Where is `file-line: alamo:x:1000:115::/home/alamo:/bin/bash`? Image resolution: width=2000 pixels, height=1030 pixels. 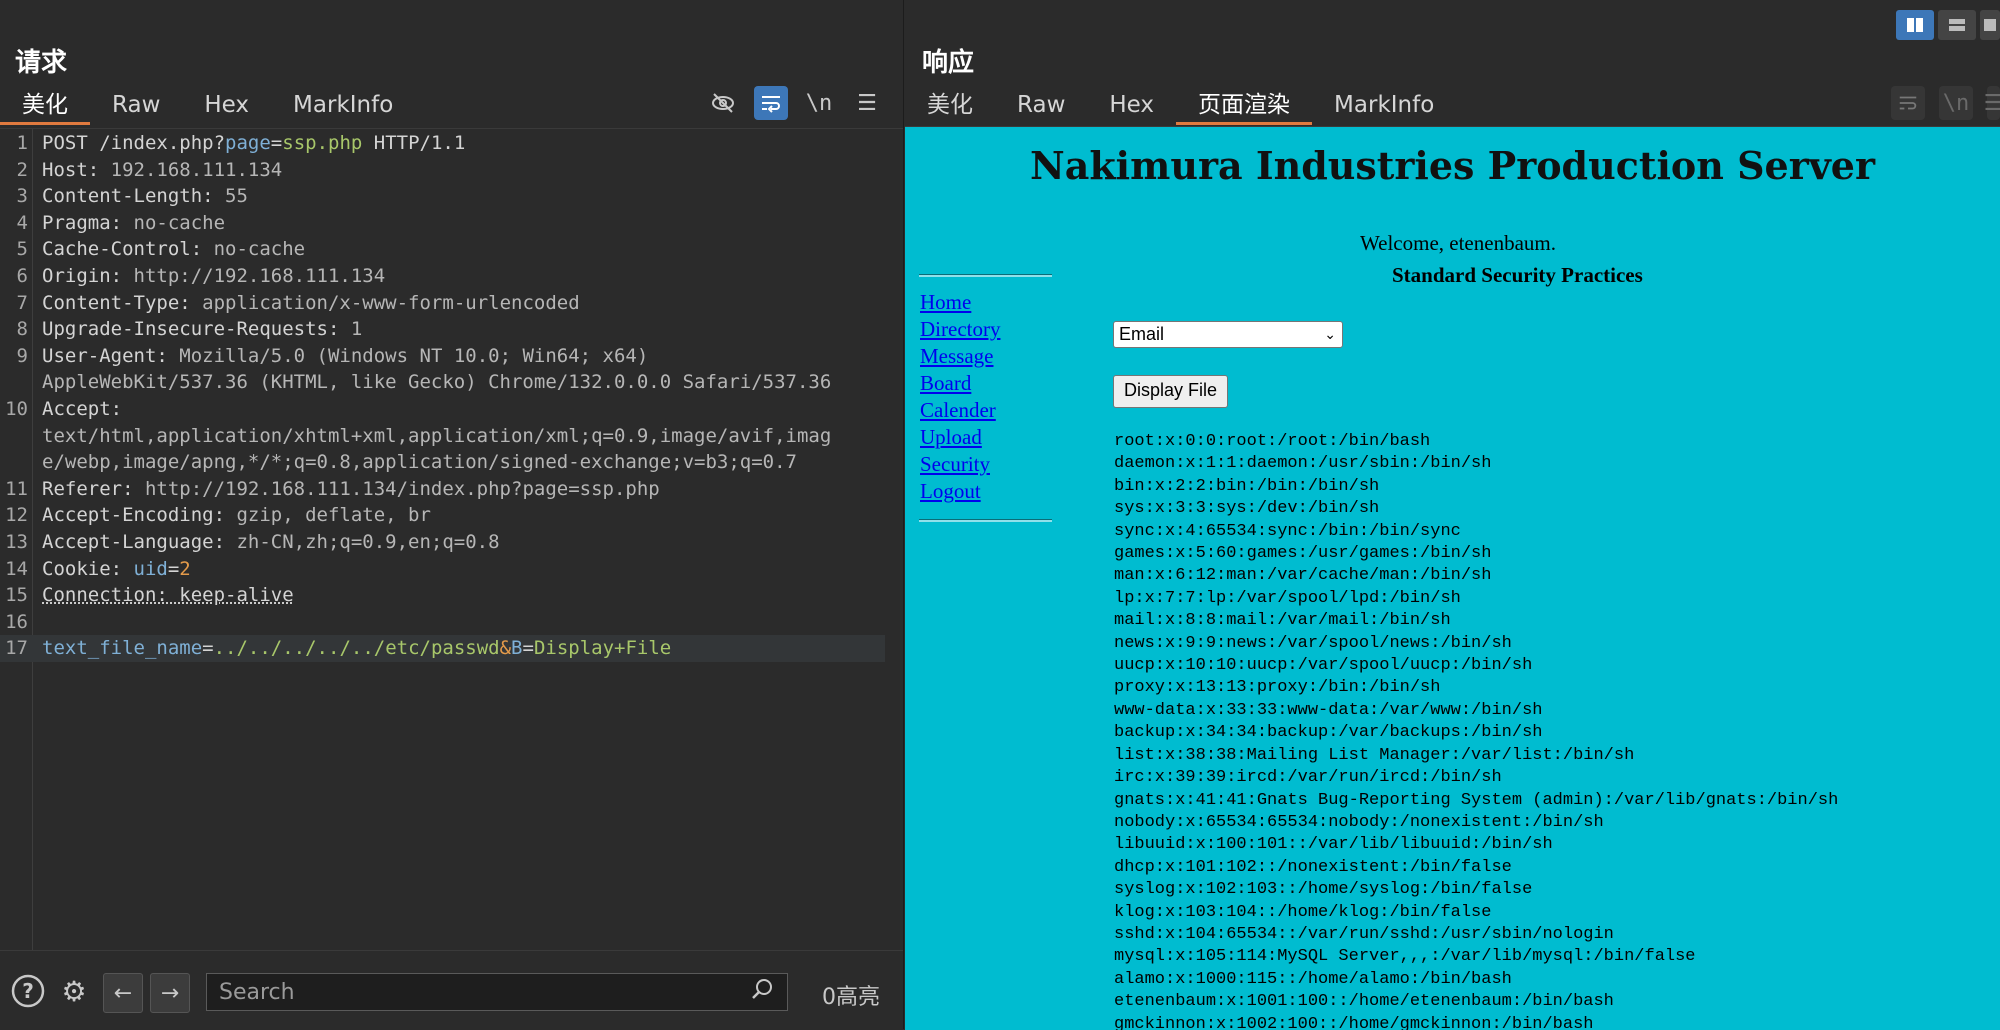
file-line: alamo:x:1000:115::/home/alamo:/bin/bash is located at coordinates (1476, 980).